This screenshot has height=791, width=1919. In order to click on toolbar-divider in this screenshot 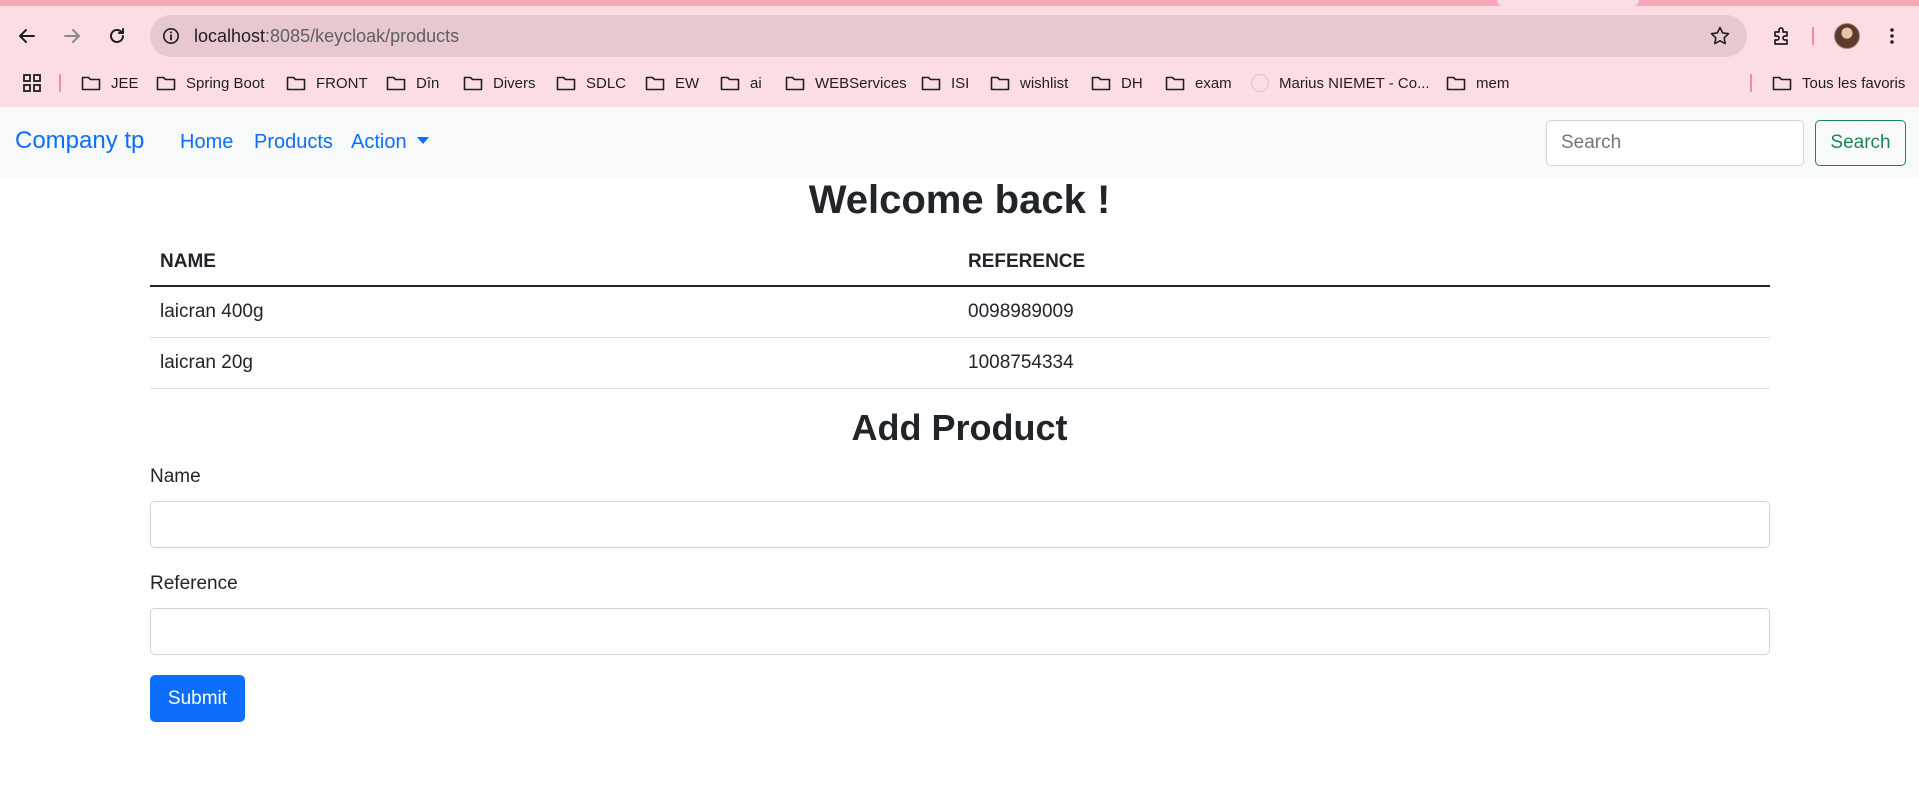, I will do `click(1813, 36)`.